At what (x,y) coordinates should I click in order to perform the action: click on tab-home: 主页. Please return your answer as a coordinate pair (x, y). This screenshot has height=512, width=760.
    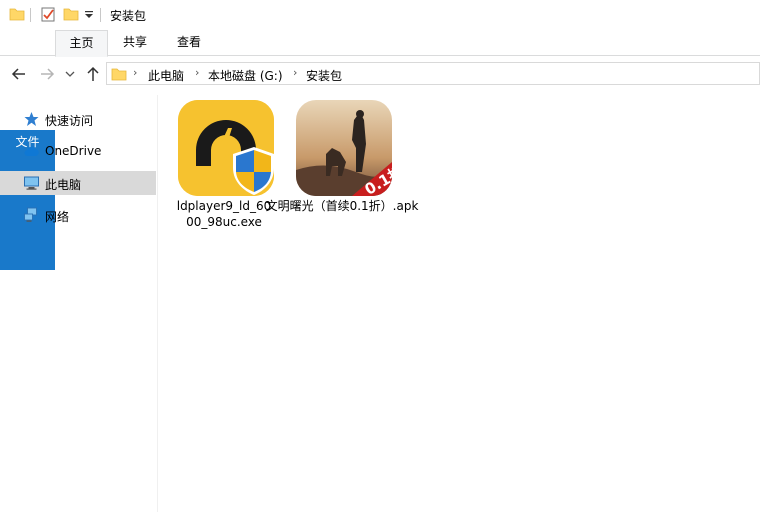
    Looking at the image, I should click on (81, 43).